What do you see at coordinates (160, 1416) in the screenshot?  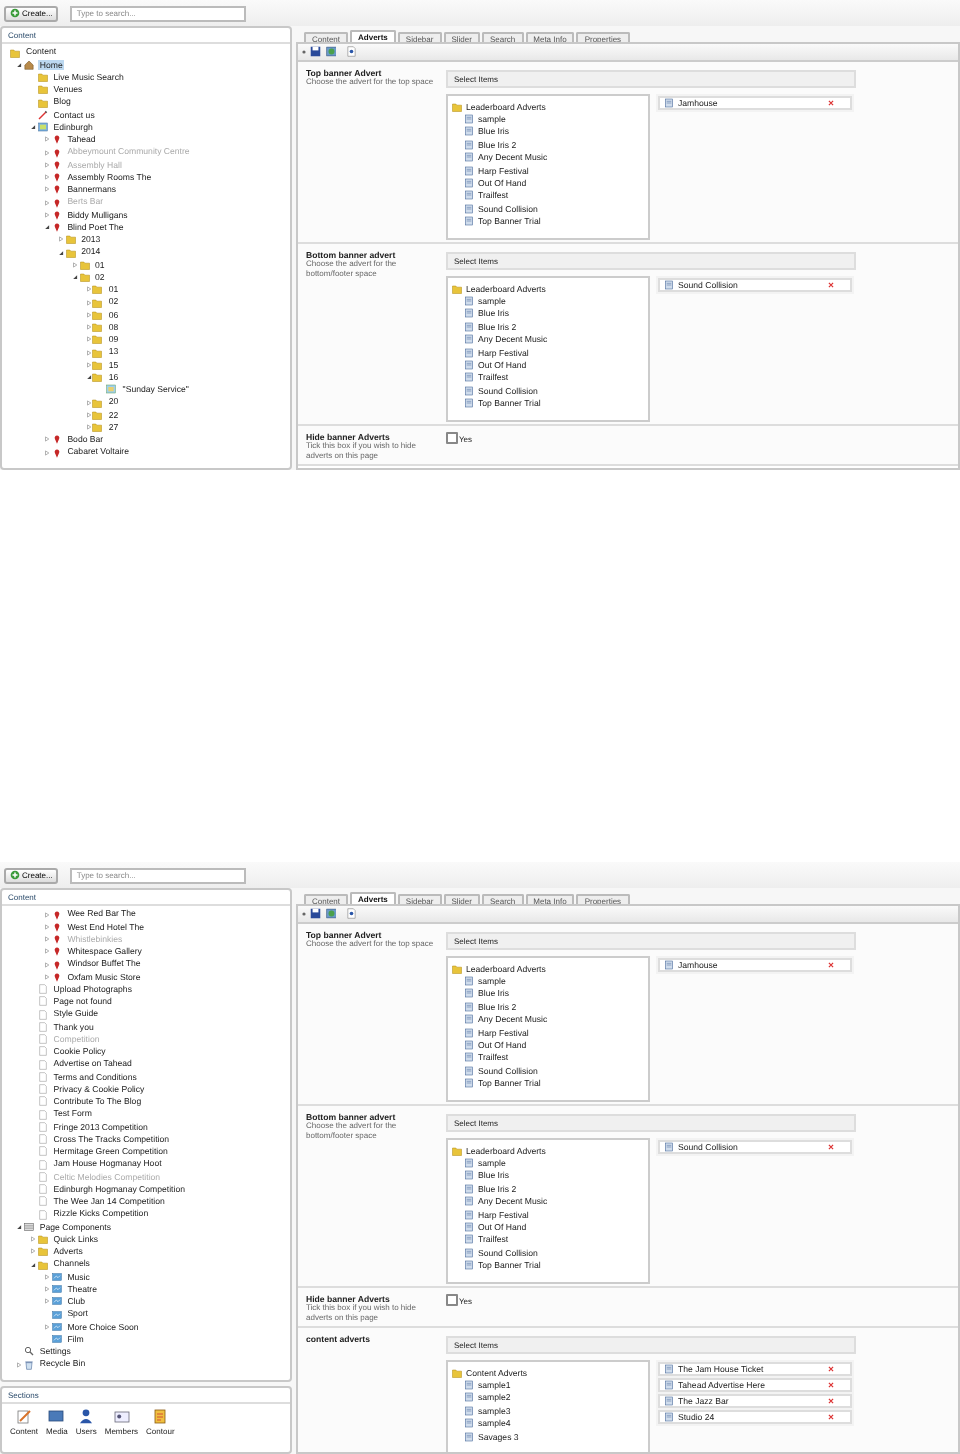 I see `clipboard-icon` at bounding box center [160, 1416].